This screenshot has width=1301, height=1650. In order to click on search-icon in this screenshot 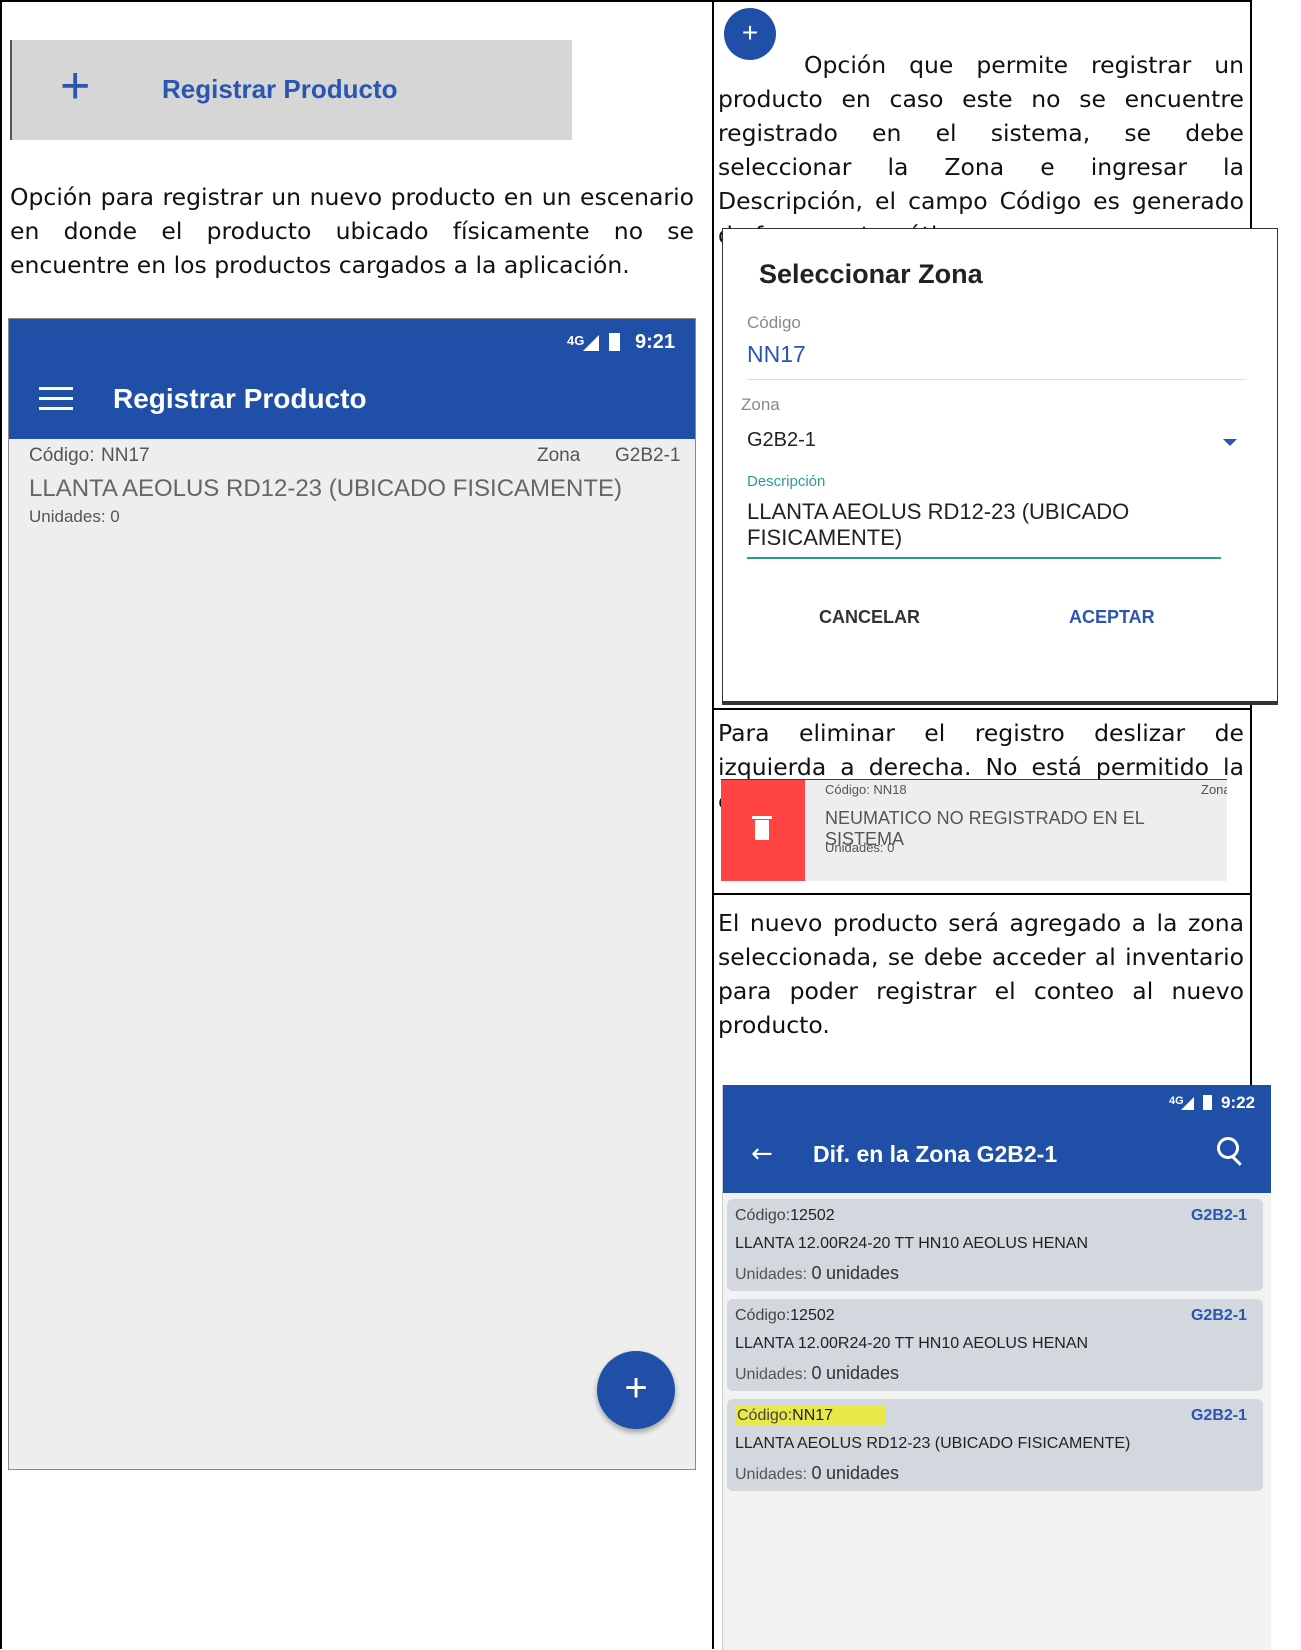, I will do `click(1232, 1152)`.